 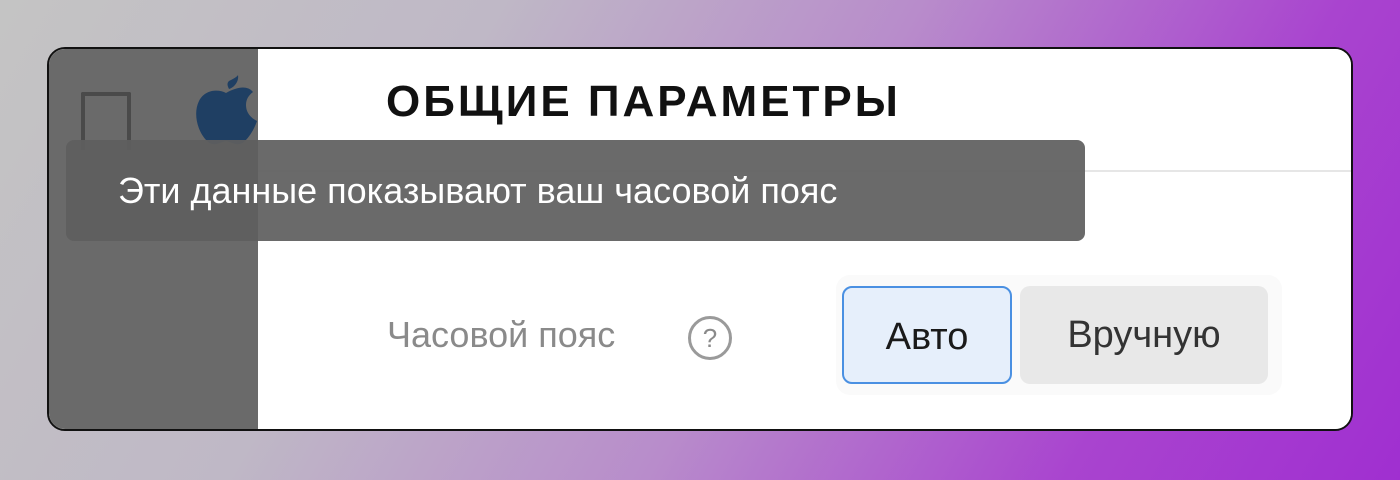 What do you see at coordinates (927, 335) in the screenshot?
I see `auto-option-button: Авто` at bounding box center [927, 335].